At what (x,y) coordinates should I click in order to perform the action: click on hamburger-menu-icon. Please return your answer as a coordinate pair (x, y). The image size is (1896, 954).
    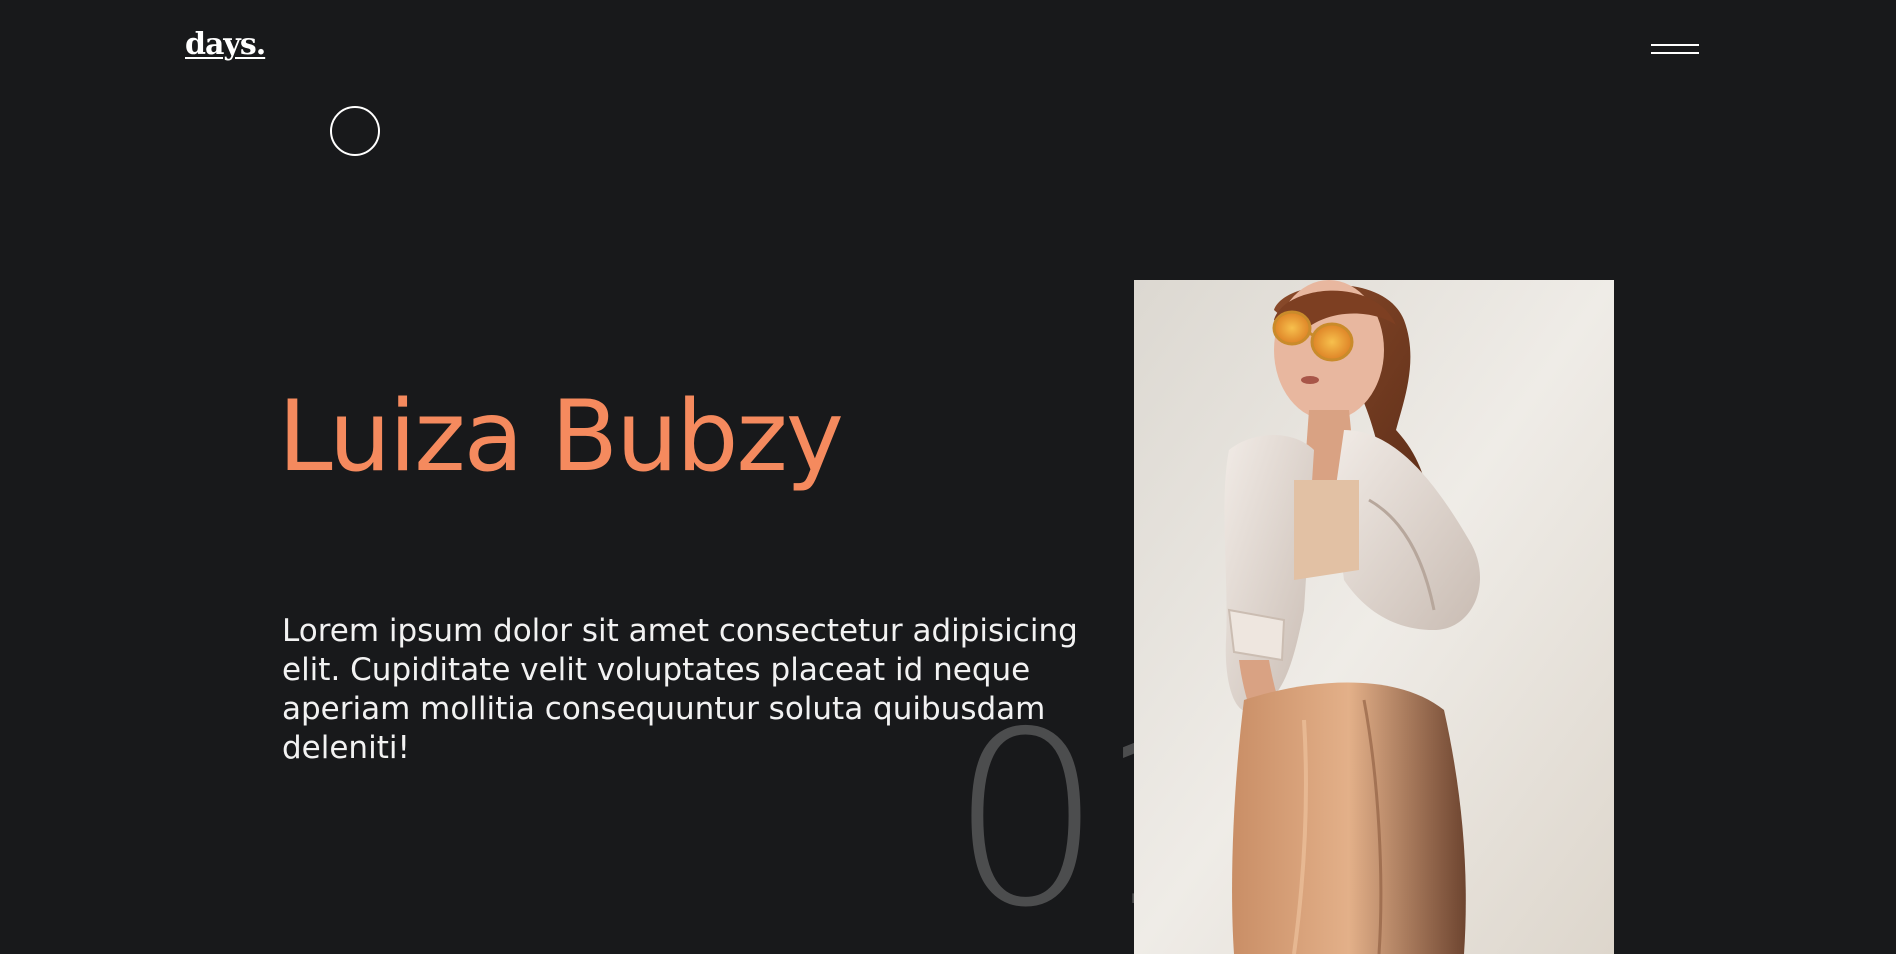
    Looking at the image, I should click on (1676, 50).